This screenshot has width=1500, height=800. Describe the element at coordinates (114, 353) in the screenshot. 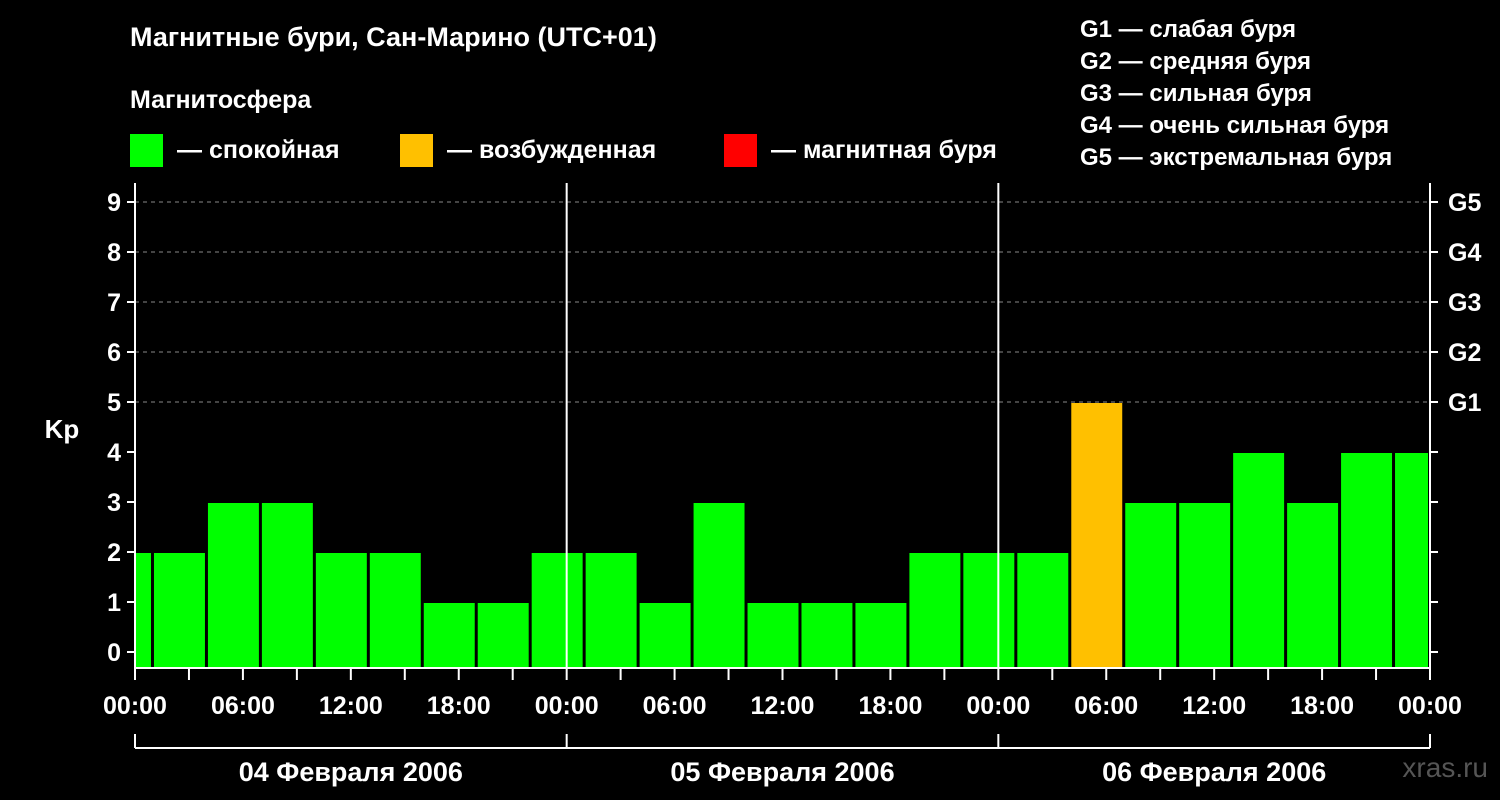

I see `y-tick-label: 6` at that location.